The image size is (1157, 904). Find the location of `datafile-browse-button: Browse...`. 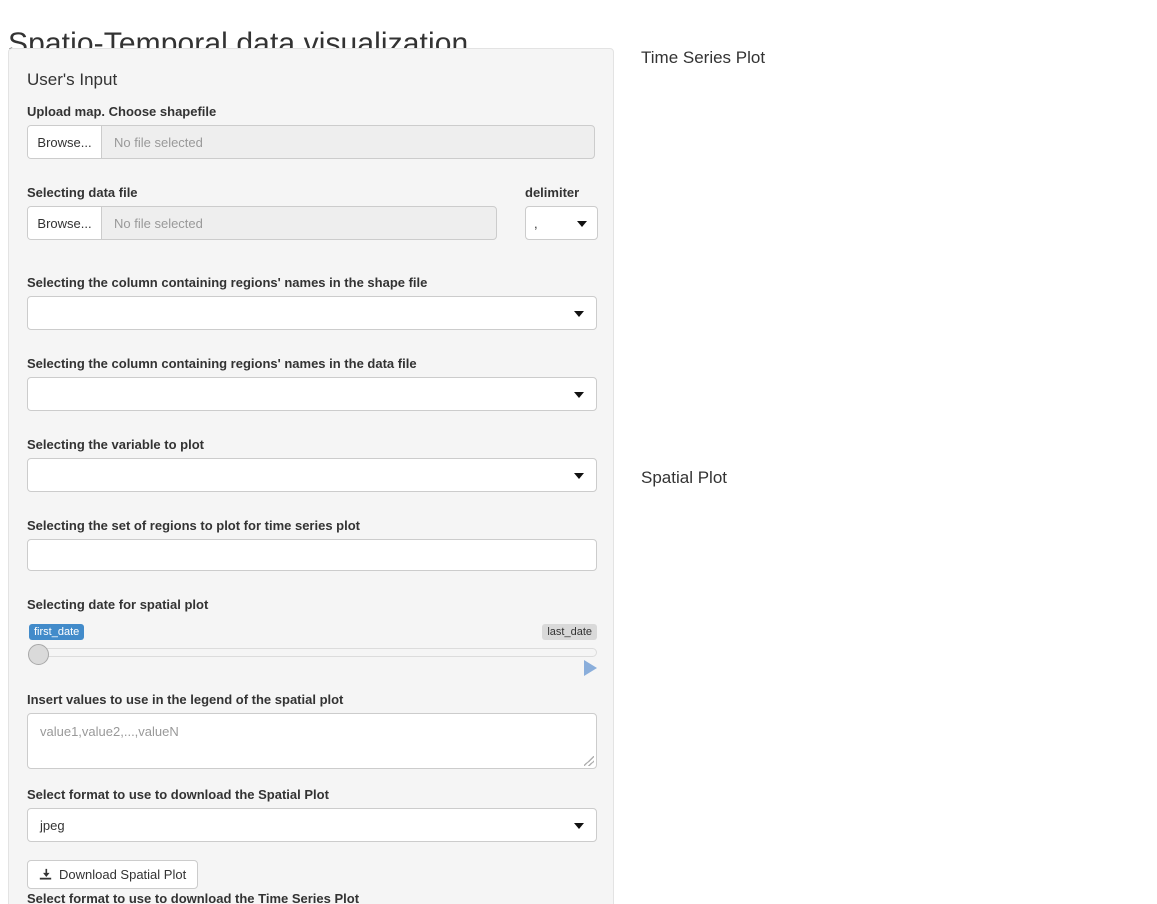

datafile-browse-button: Browse... is located at coordinates (65, 223).